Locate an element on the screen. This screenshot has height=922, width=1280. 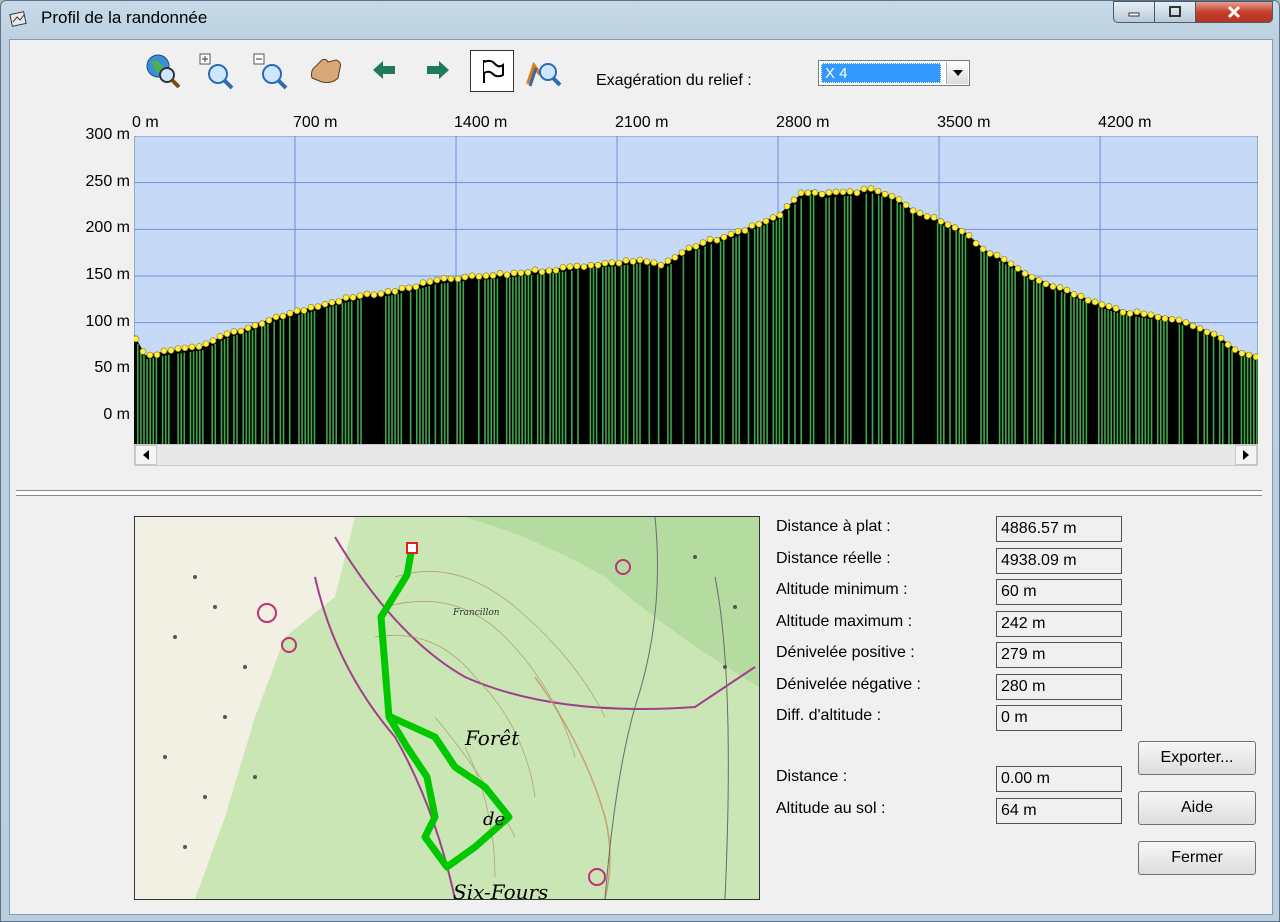
pan-hand-icon is located at coordinates (326, 70).